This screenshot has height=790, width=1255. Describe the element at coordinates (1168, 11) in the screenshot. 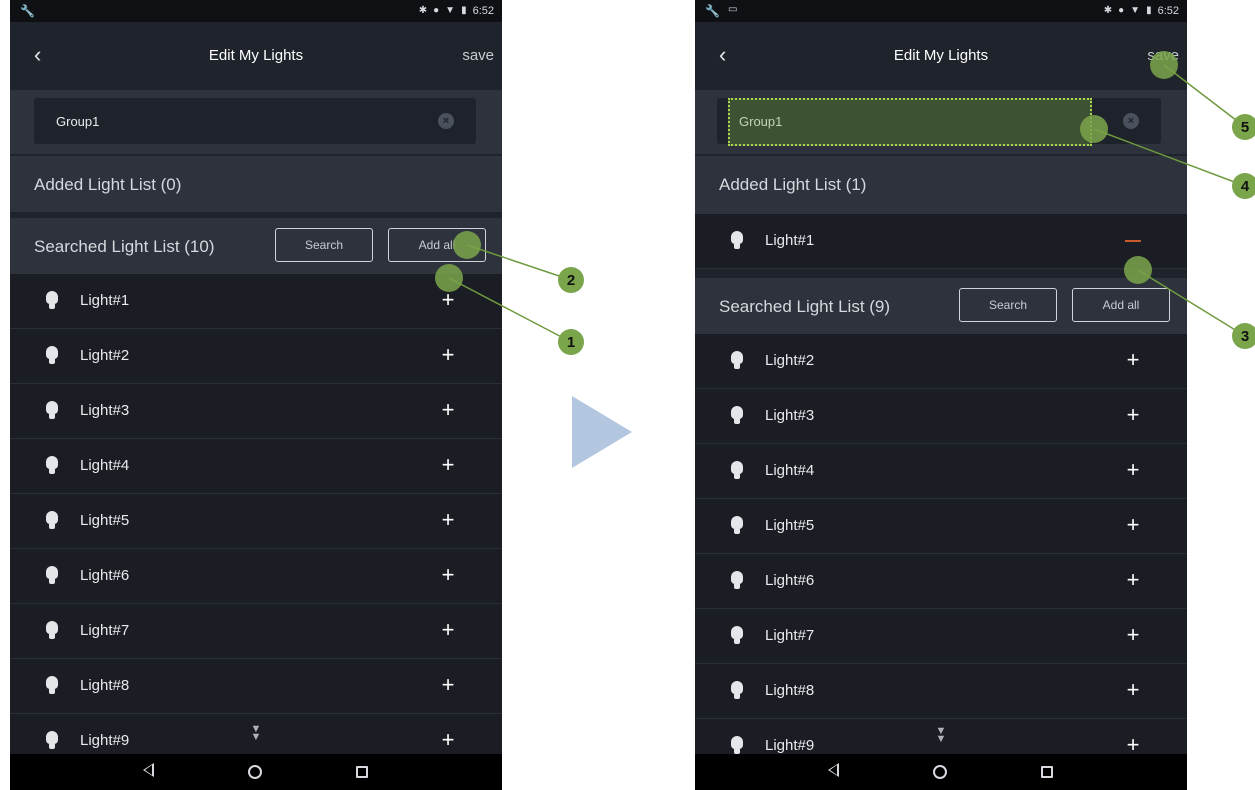

I see `status-time: 6:52` at that location.